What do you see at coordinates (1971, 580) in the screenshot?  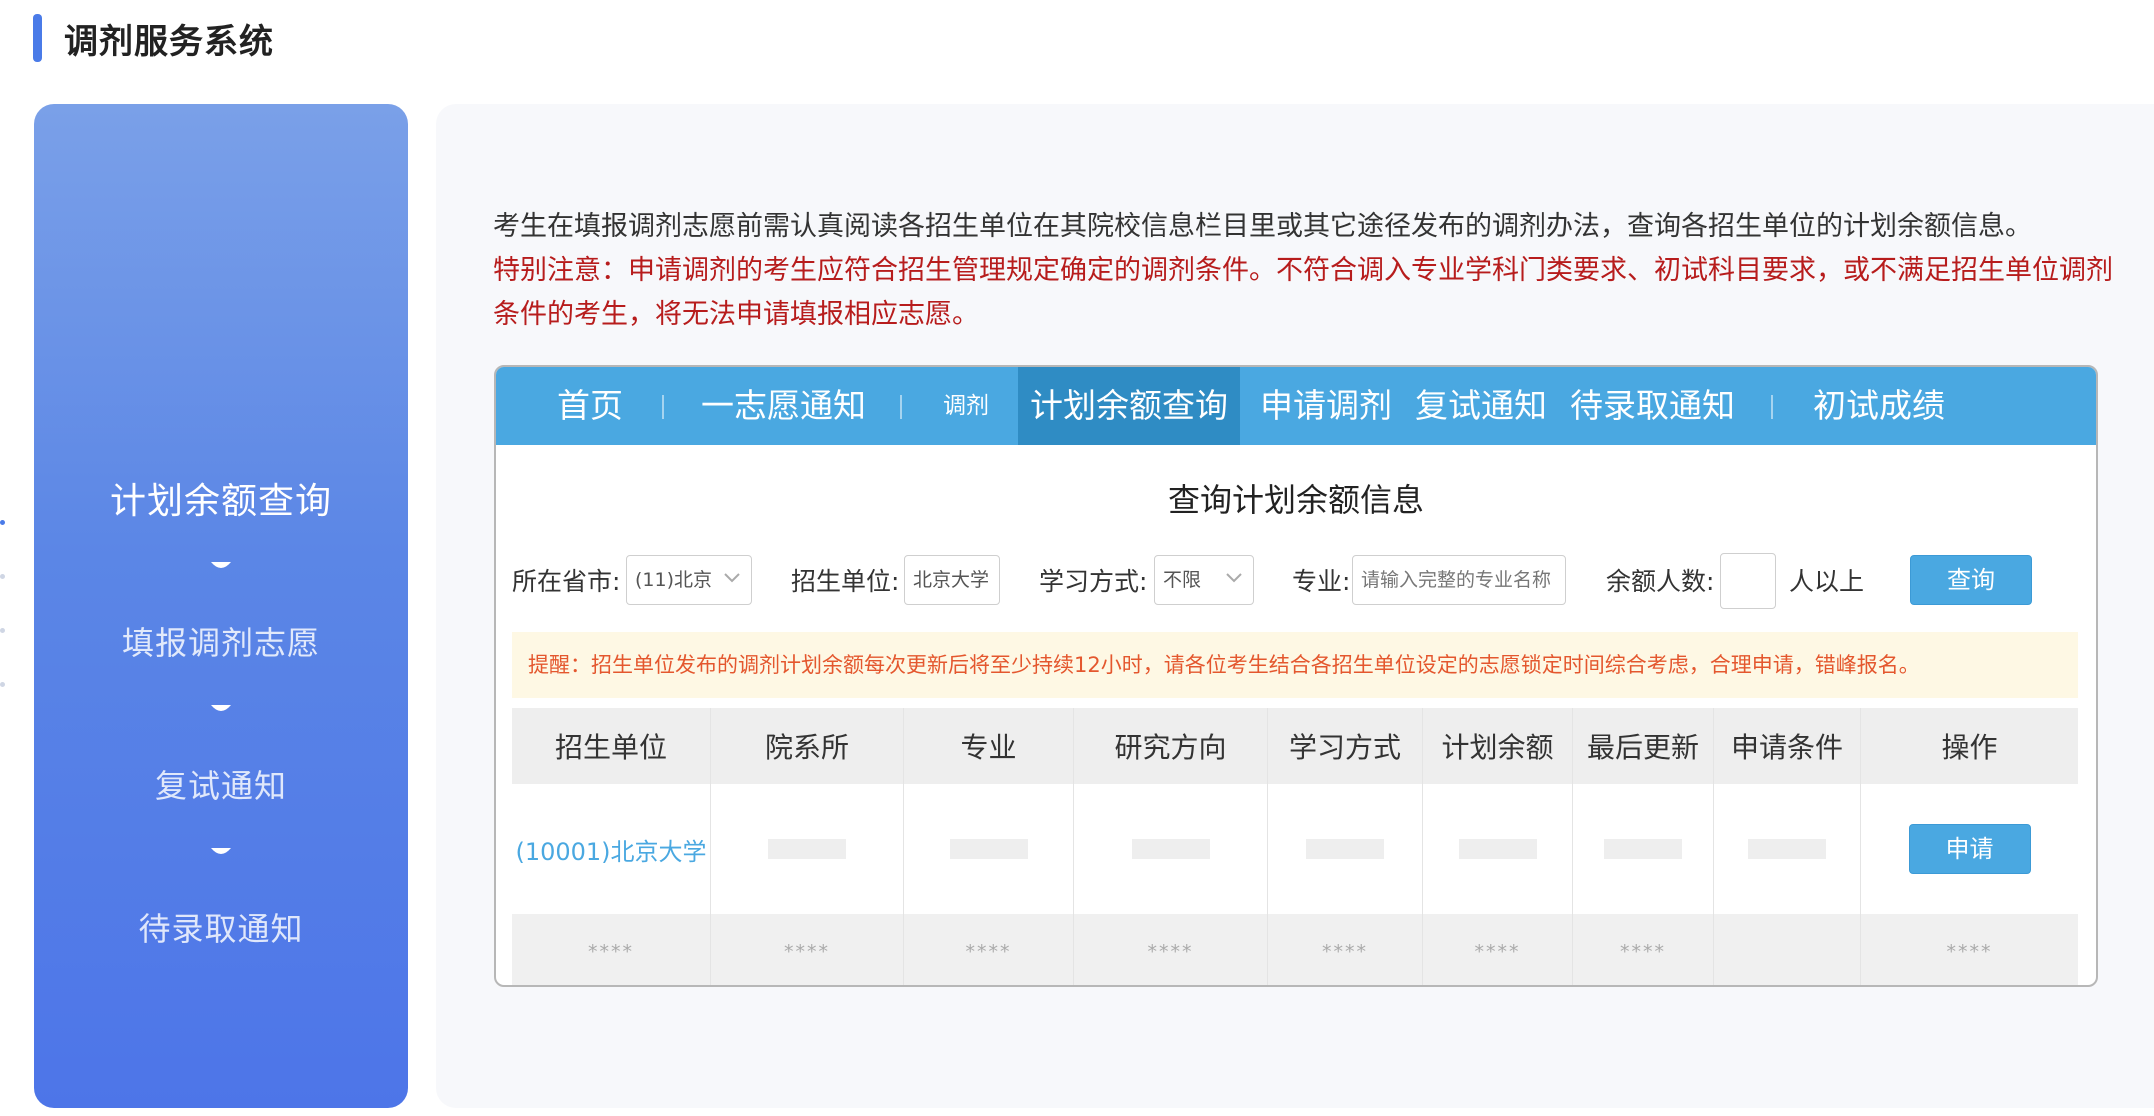 I see `search-button: 查询` at bounding box center [1971, 580].